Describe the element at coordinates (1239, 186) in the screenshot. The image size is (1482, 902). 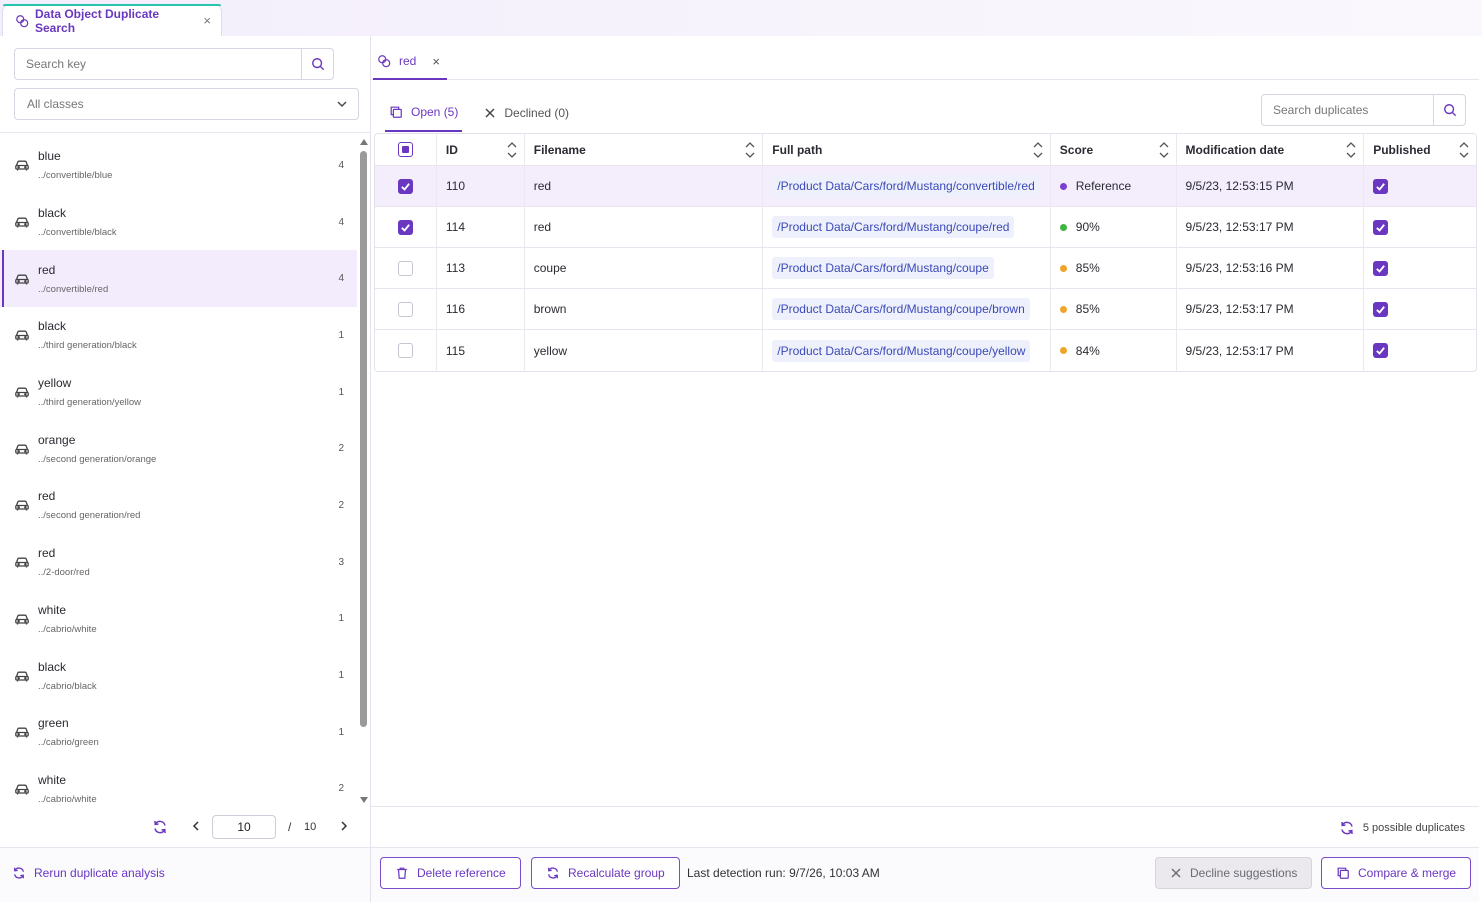
I see `modification-date-value: 9/5/23, 12:53:15 PM` at that location.